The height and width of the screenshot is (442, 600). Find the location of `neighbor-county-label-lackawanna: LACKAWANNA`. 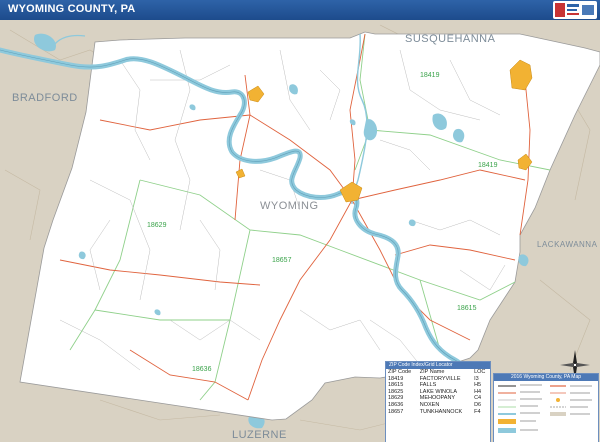

neighbor-county-label-lackawanna: LACKAWANNA is located at coordinates (567, 244).